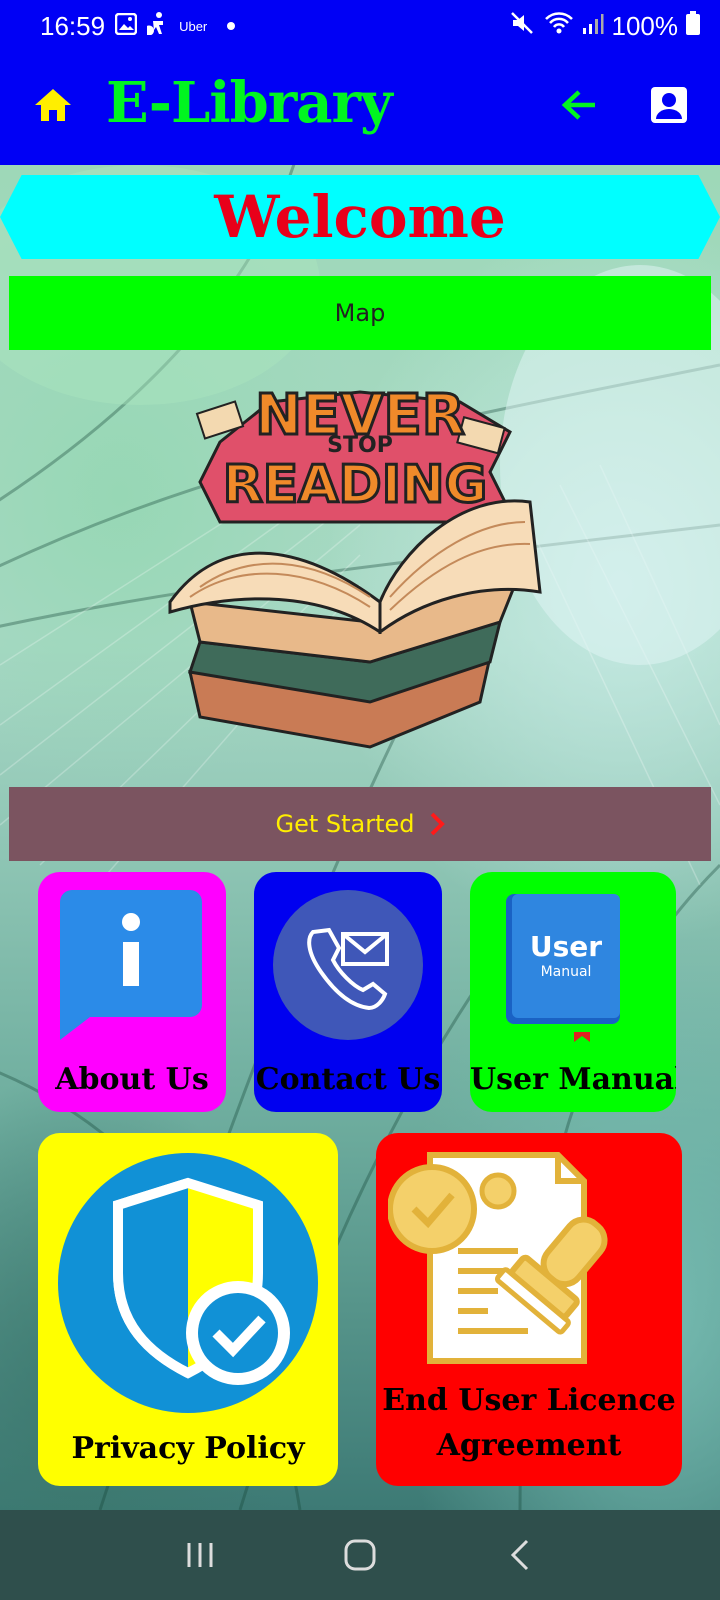 The image size is (720, 1600). I want to click on manual-icon-text-user: User, so click(566, 946).